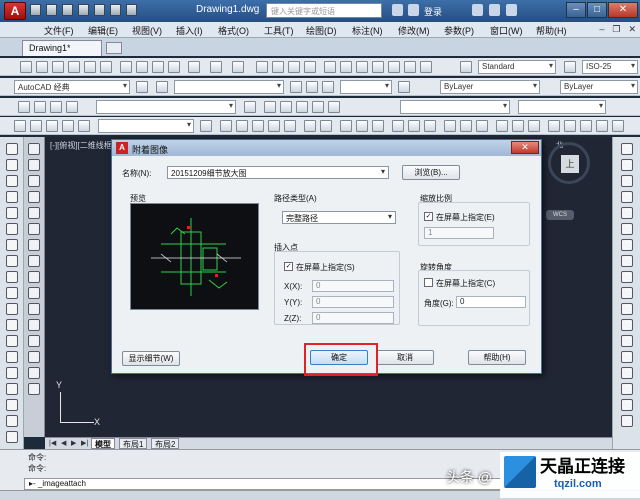 This screenshot has height=499, width=640. Describe the element at coordinates (378, 126) in the screenshot. I see `intersect-icon` at that location.